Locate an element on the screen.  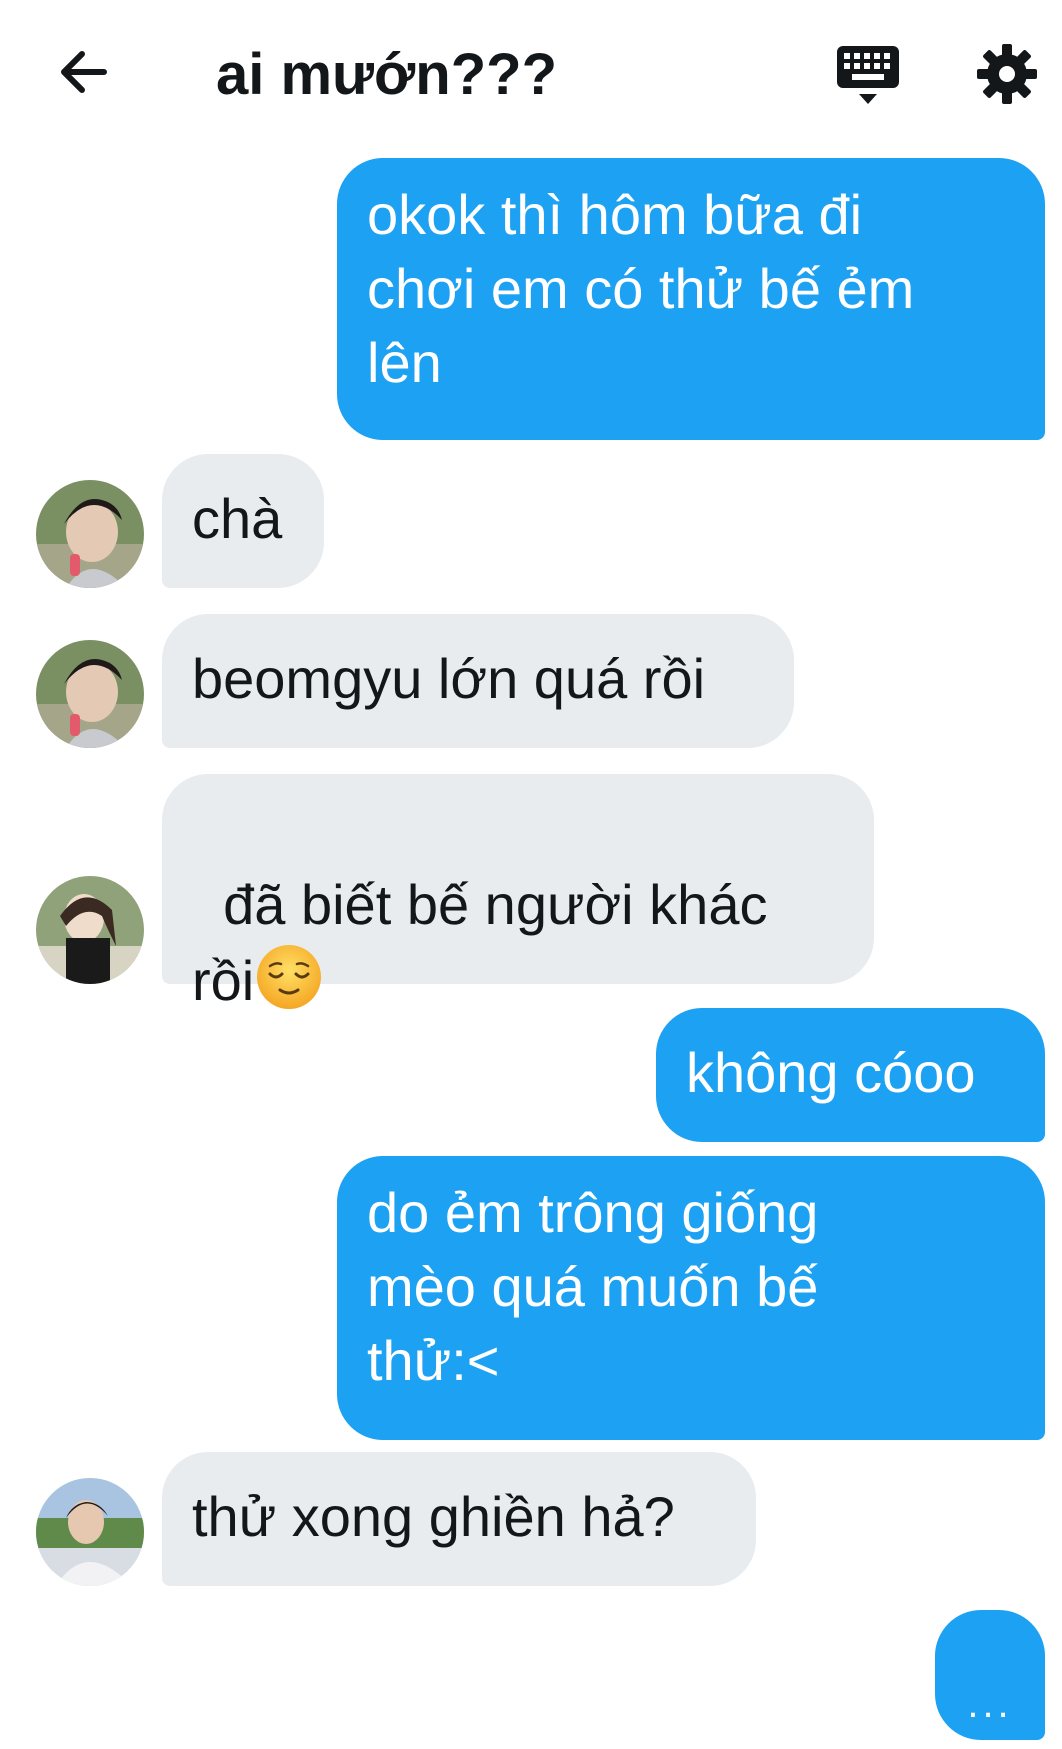
relieved-face-emoji-icon is located at coordinates (289, 977).